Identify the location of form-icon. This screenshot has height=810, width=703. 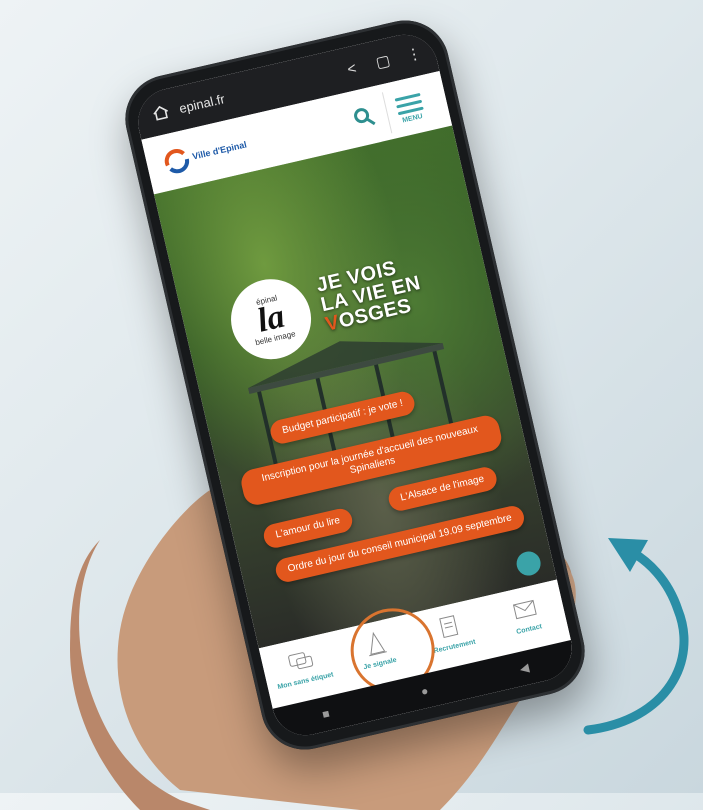
(449, 626).